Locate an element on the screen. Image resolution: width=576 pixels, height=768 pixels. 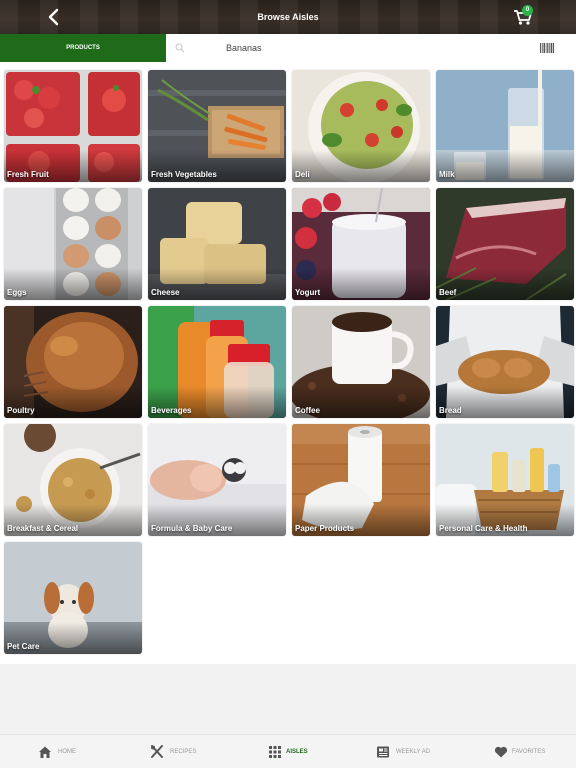
aisle-tile-pet-care: Pet Care is located at coordinates (73, 598).